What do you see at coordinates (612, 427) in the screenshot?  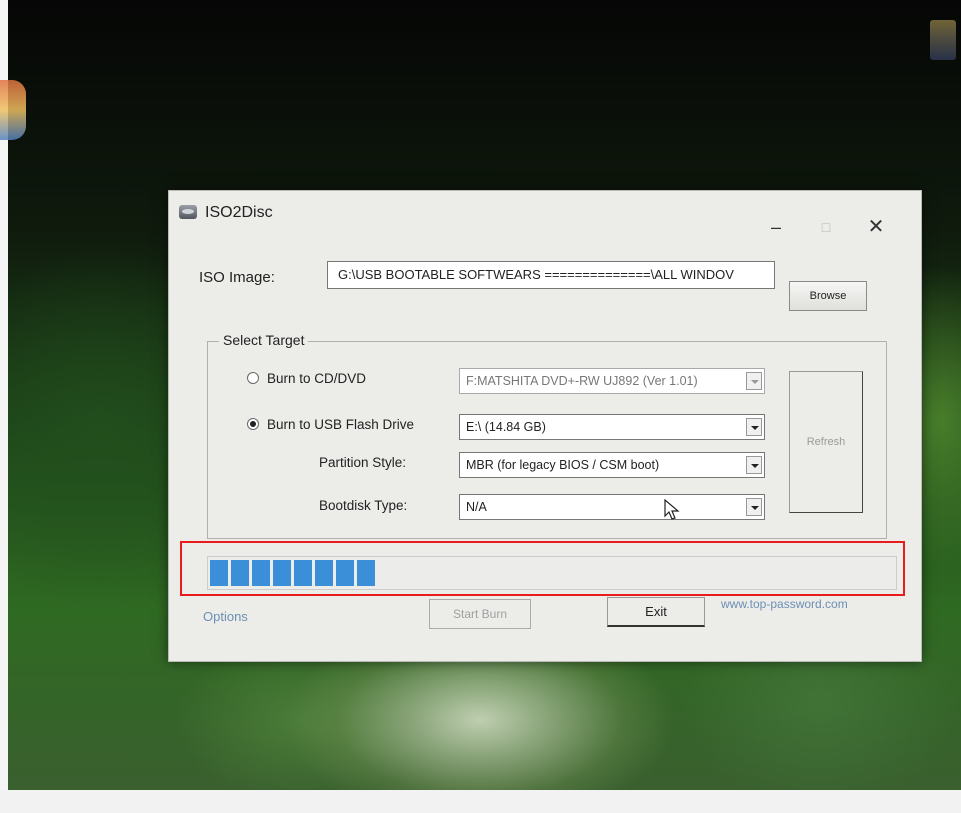 I see `usb-drive-select: E:\ (14.84 GB)` at bounding box center [612, 427].